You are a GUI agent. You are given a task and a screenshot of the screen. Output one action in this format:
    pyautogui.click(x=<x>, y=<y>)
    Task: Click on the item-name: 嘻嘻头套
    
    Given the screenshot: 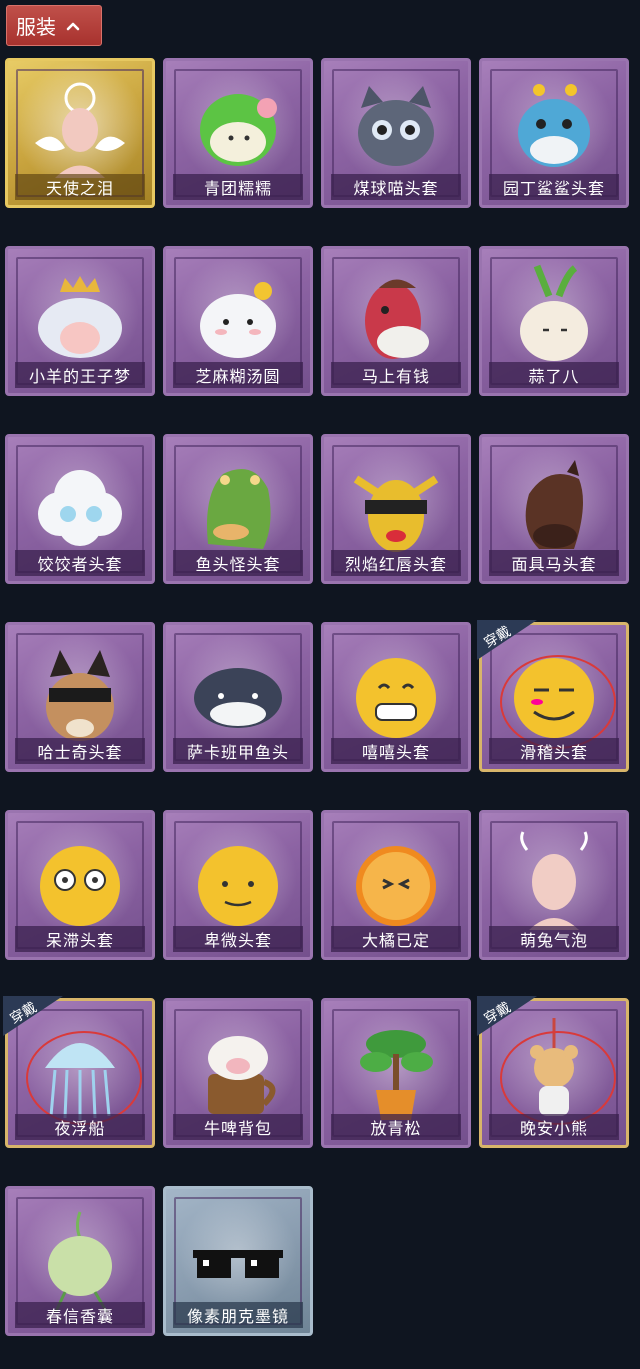 What is the action you would take?
    pyautogui.click(x=396, y=751)
    